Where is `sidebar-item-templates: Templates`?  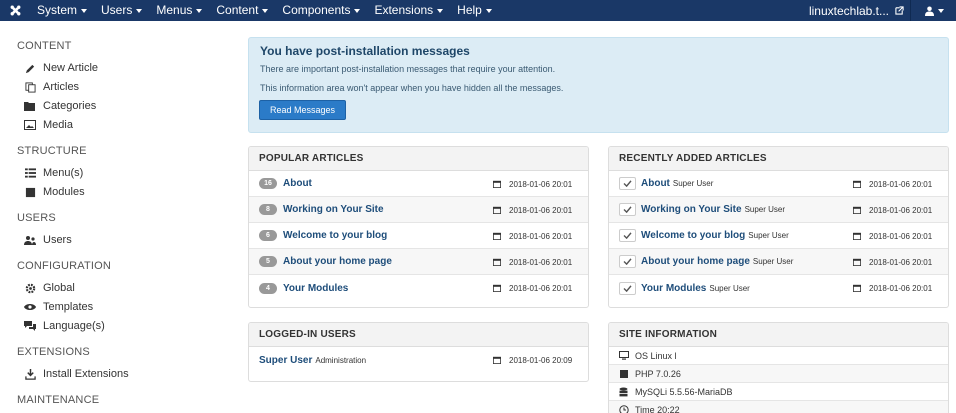 sidebar-item-templates: Templates is located at coordinates (58, 307).